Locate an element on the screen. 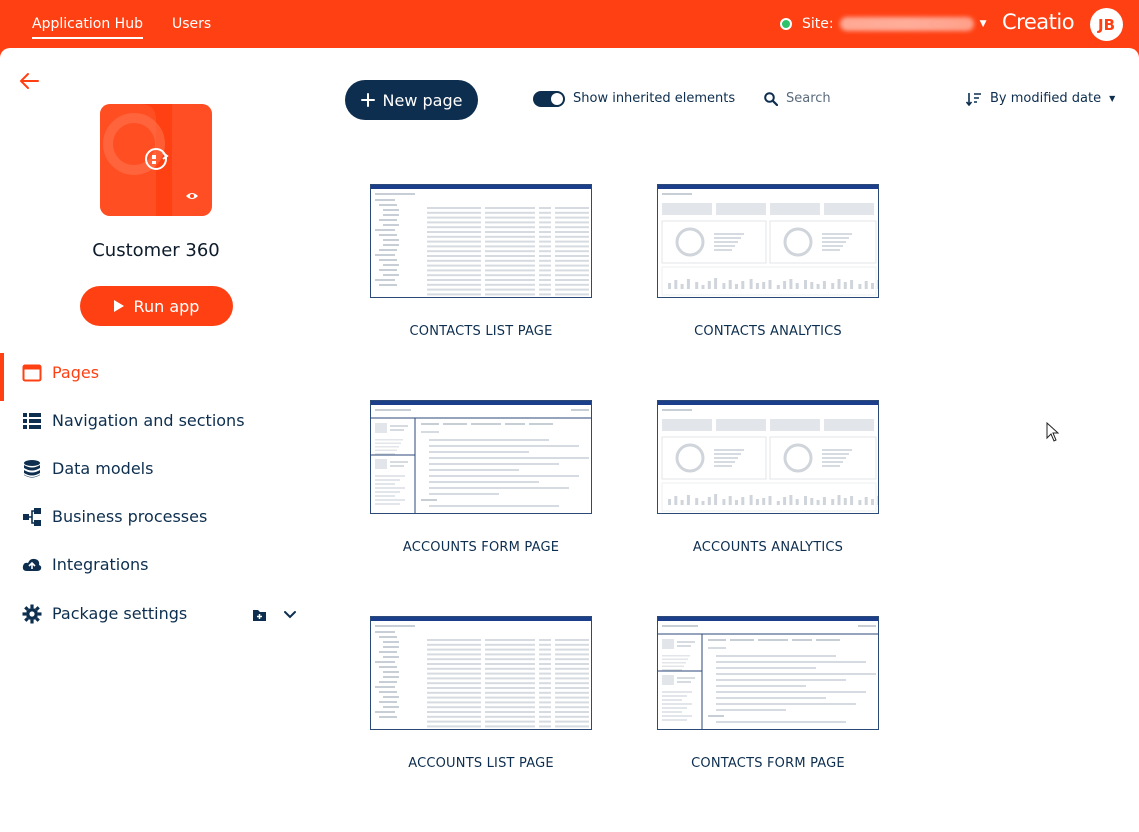 The height and width of the screenshot is (832, 1139). site-label: Site: is located at coordinates (818, 24).